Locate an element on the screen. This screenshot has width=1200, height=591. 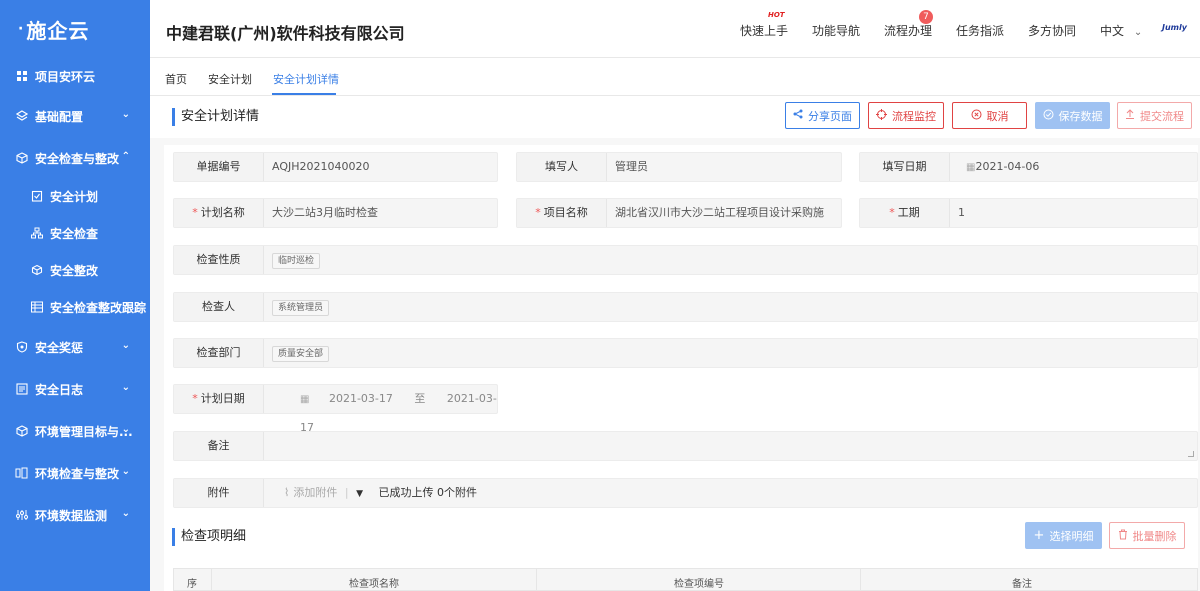
sidebar-item-safety-log: 安全日志 ⌄ is located at coordinates (75, 389).